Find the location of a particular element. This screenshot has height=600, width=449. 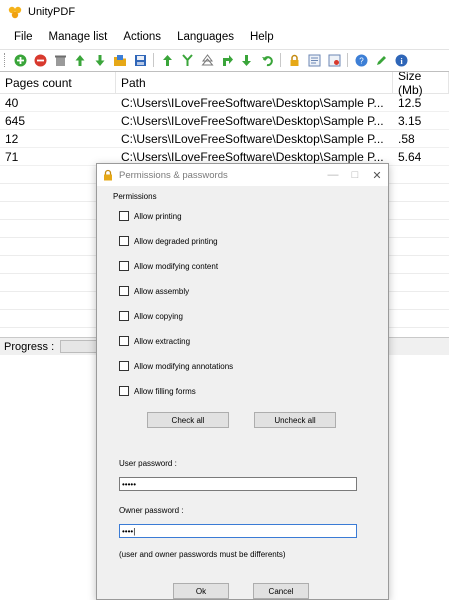

move-up-icon is located at coordinates (80, 60).